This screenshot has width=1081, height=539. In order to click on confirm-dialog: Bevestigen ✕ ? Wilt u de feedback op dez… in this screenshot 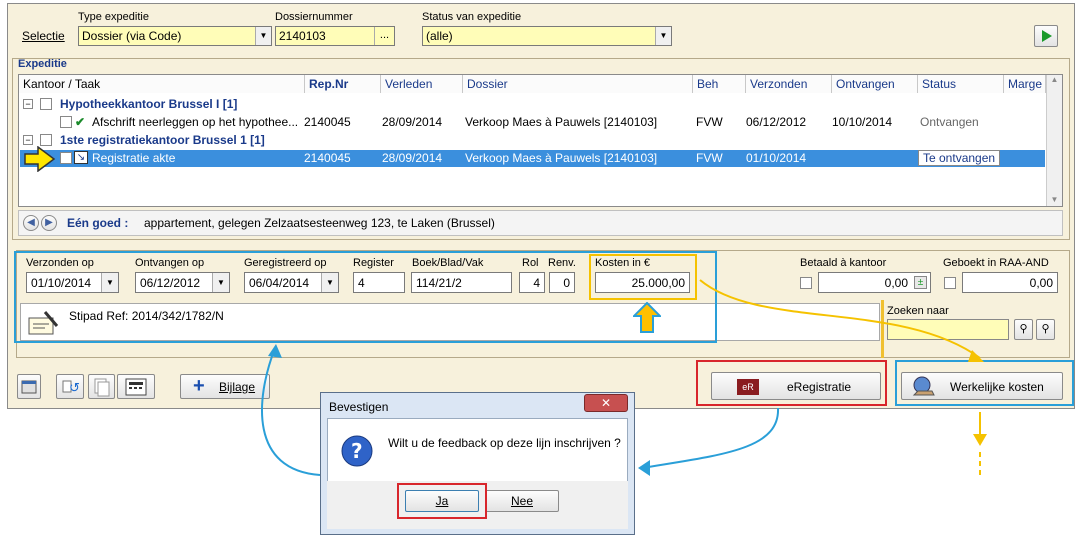, I will do `click(477, 463)`.